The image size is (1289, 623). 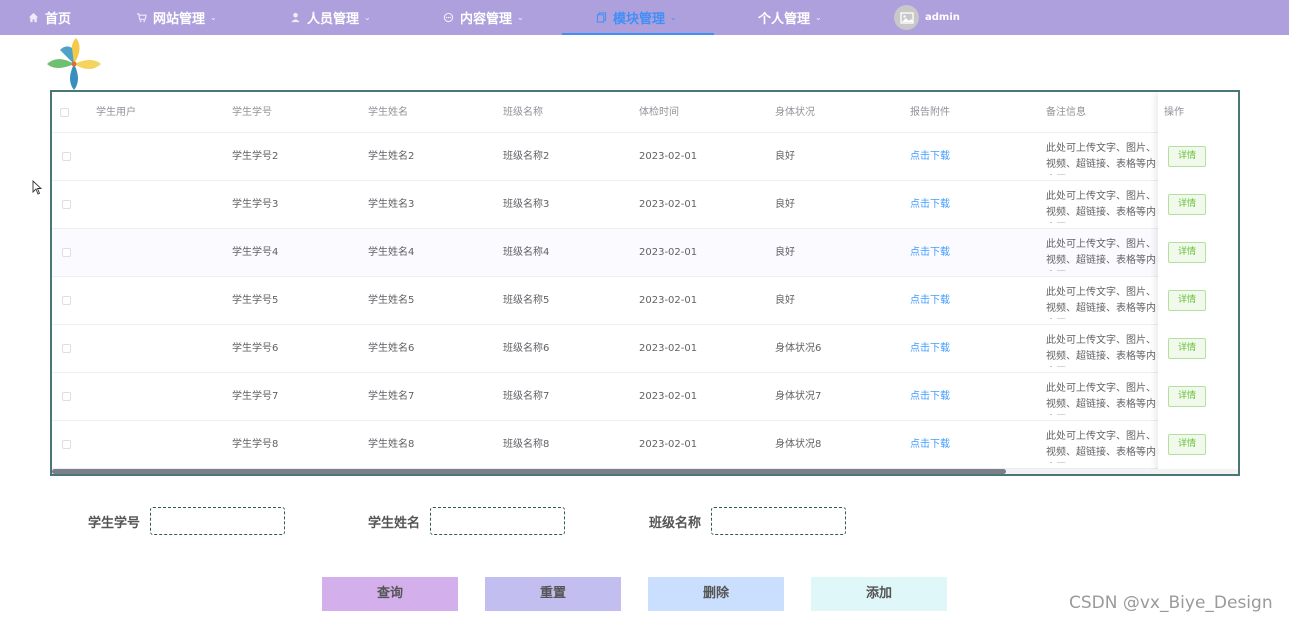 What do you see at coordinates (798, 348) in the screenshot?
I see `cell-health: 身体状况6` at bounding box center [798, 348].